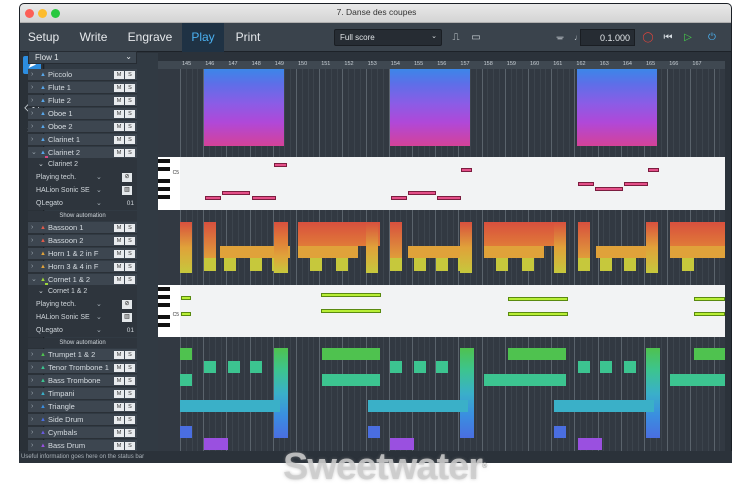 This screenshot has height=496, width=750. I want to click on galley-view-icon: ⎍, so click(456, 37).